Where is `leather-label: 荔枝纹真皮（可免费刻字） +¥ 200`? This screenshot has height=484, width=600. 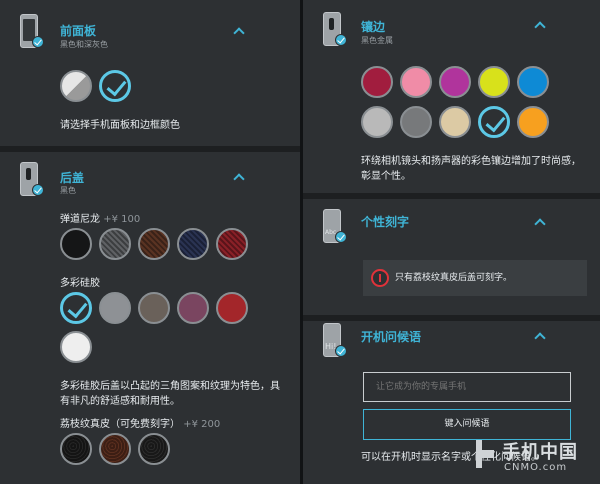 leather-label: 荔枝纹真皮（可免费刻字） +¥ 200 is located at coordinates (140, 424).